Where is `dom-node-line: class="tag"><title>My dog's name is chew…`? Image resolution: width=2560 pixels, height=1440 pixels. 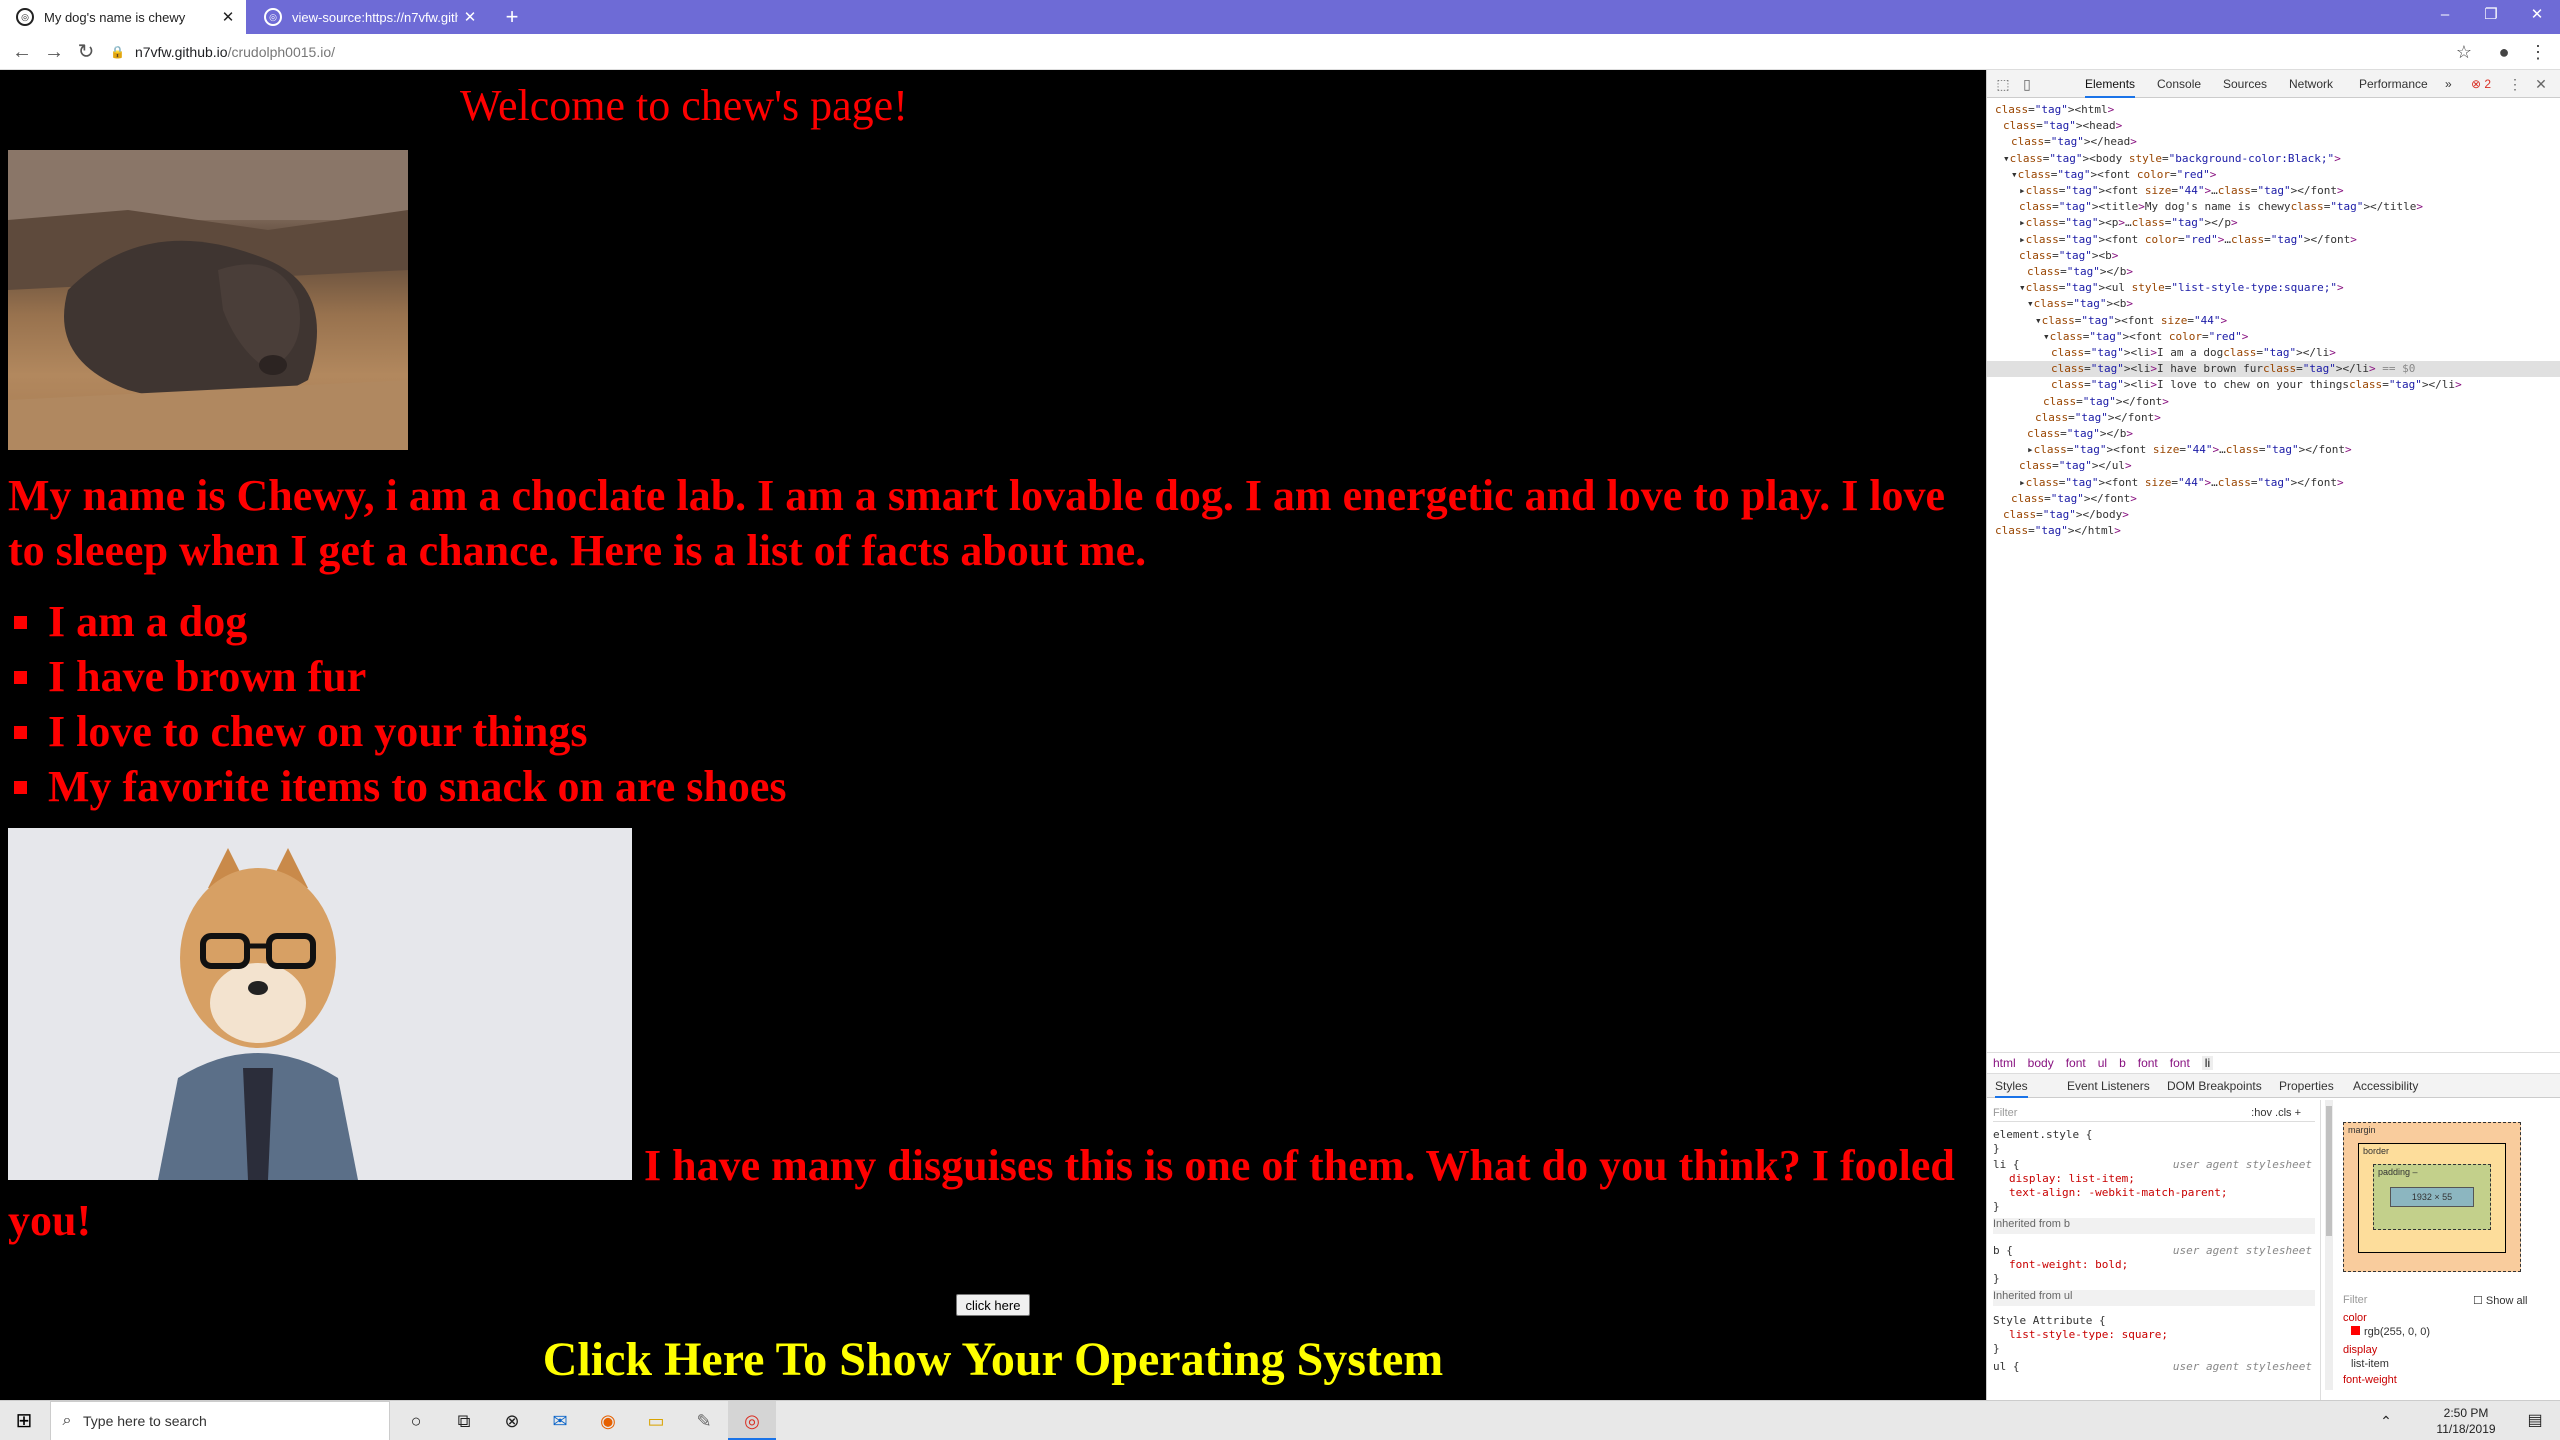 dom-node-line: class="tag"><title>My dog's name is chew… is located at coordinates (2221, 207).